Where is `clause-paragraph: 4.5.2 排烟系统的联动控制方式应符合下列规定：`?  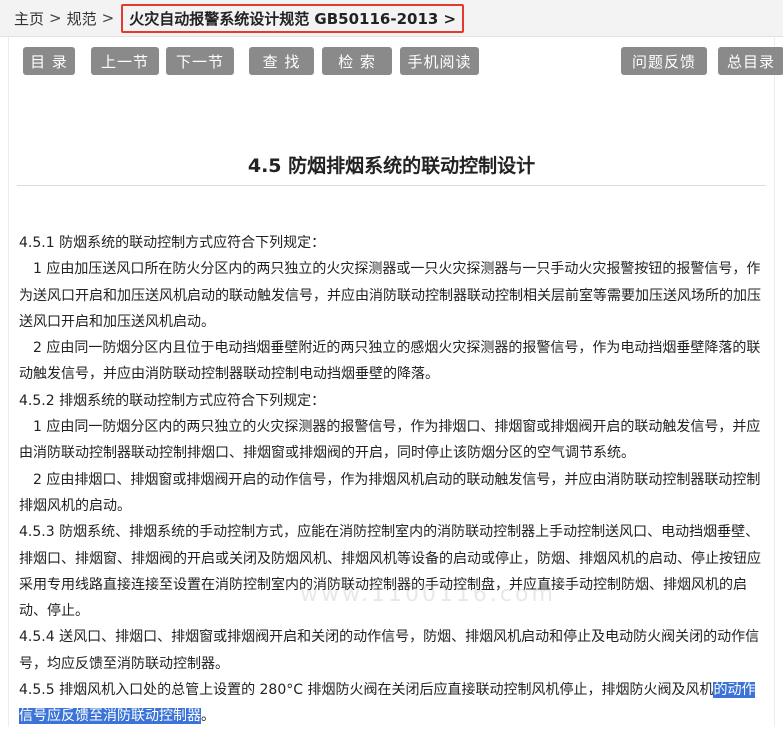
clause-paragraph: 4.5.2 排烟系统的联动控制方式应符合下列规定： is located at coordinates (172, 400).